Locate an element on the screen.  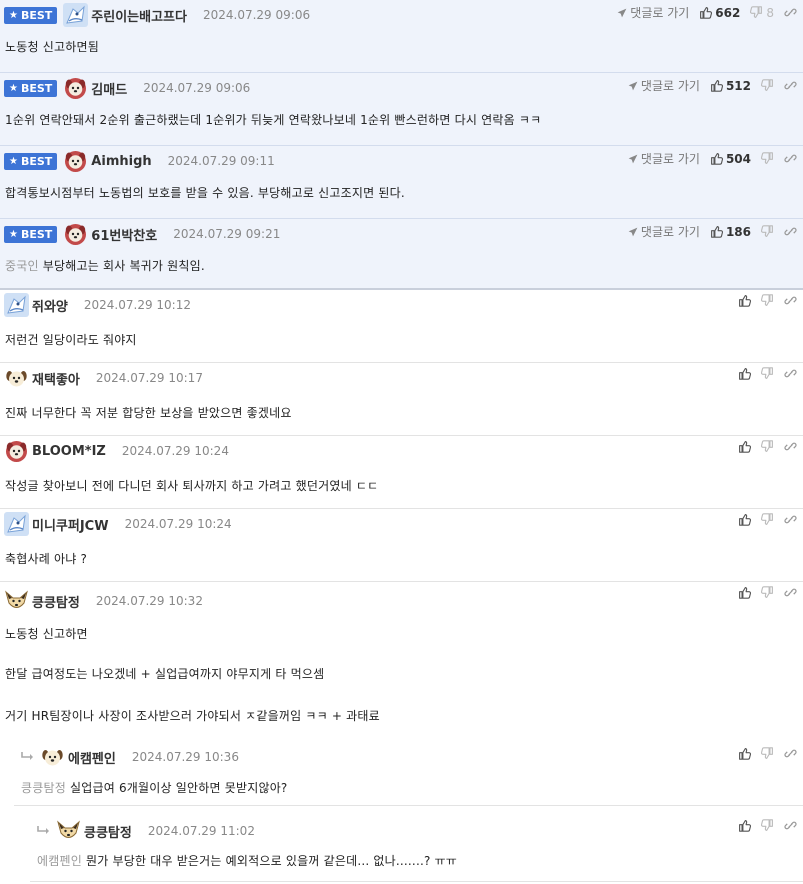
dislike-count: 8 is located at coordinates (770, 12).